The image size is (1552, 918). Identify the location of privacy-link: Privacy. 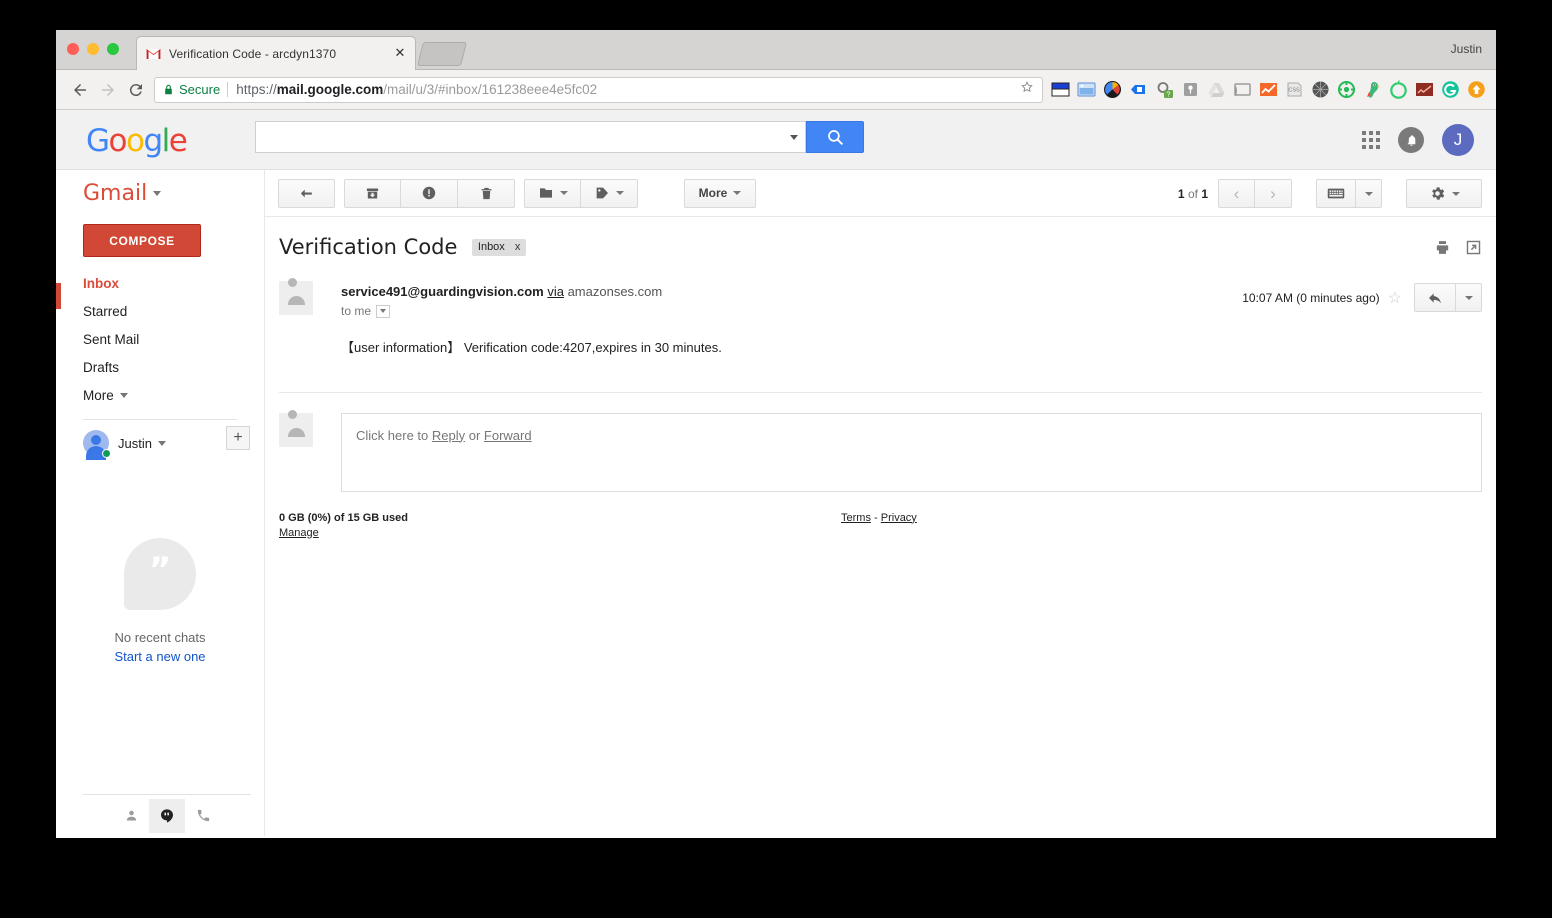
(899, 518).